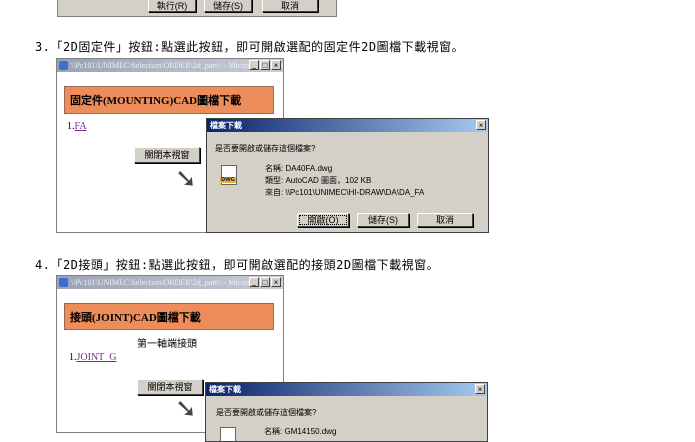 Image resolution: width=695 pixels, height=442 pixels. I want to click on page-banner: 接頭(JOINT)CAD圖檔下載, so click(169, 316).